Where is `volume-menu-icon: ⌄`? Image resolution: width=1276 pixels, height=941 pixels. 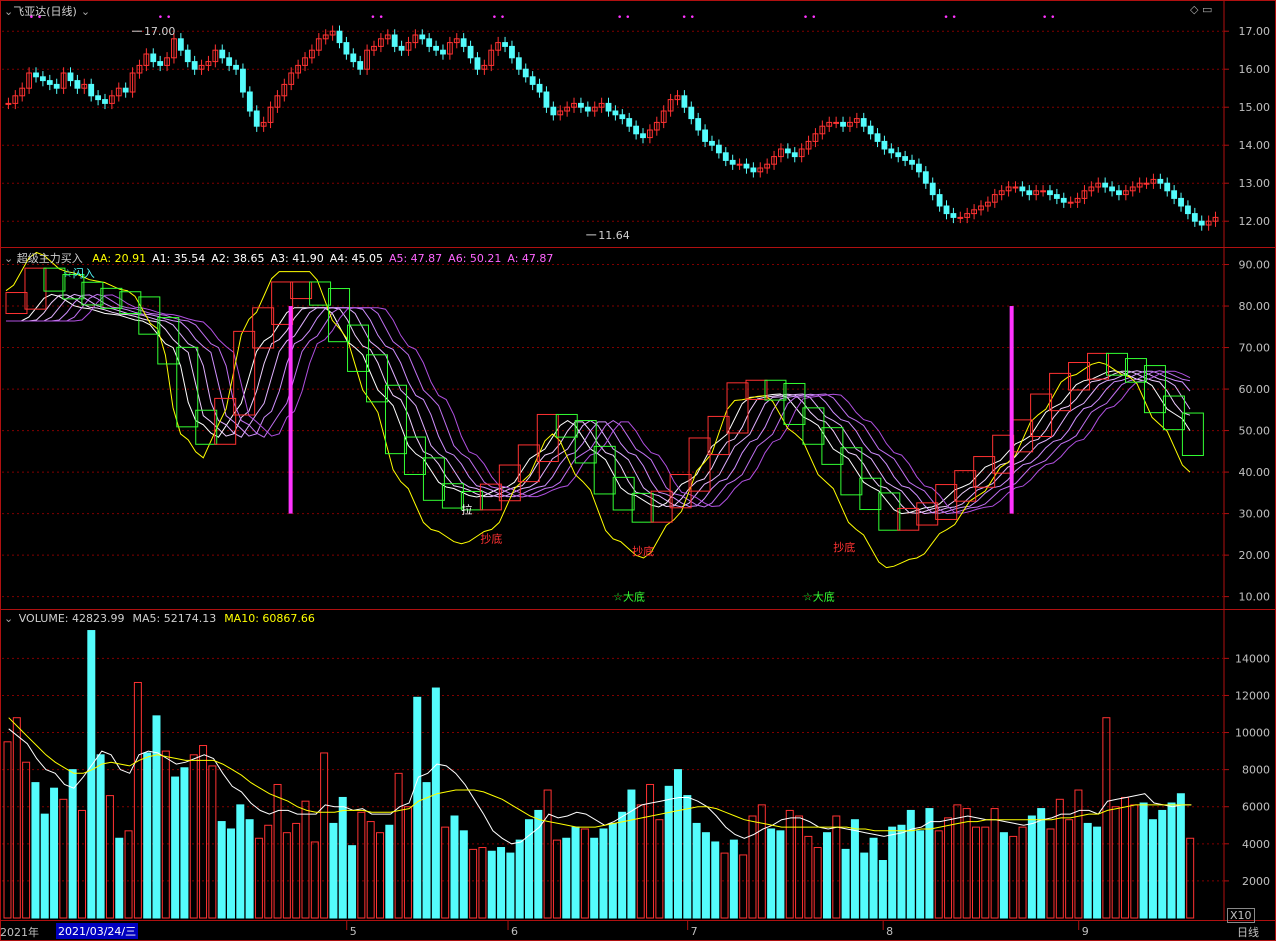
volume-menu-icon: ⌄ is located at coordinates (8, 618).